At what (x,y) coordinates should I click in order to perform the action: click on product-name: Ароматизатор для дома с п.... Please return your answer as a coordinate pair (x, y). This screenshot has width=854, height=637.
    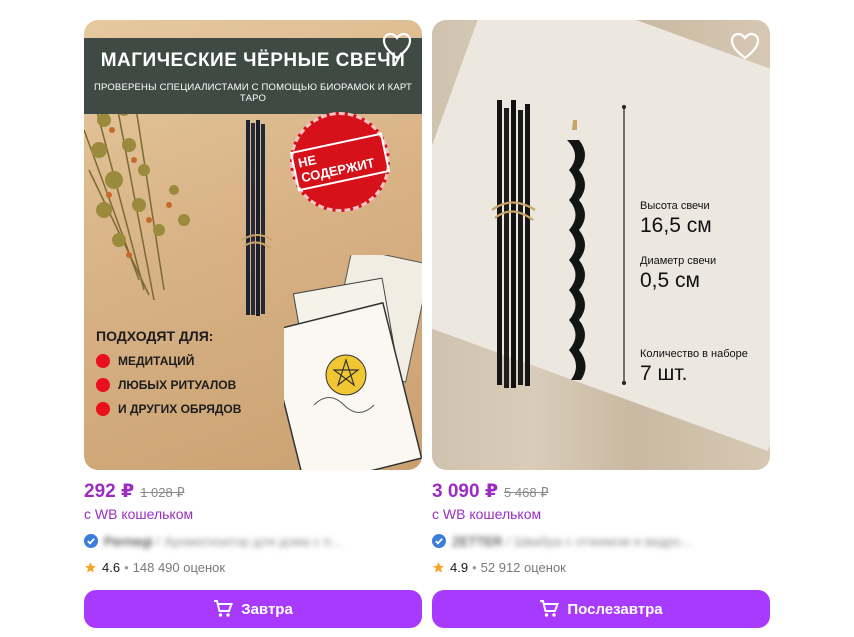
    Looking at the image, I should click on (281, 541).